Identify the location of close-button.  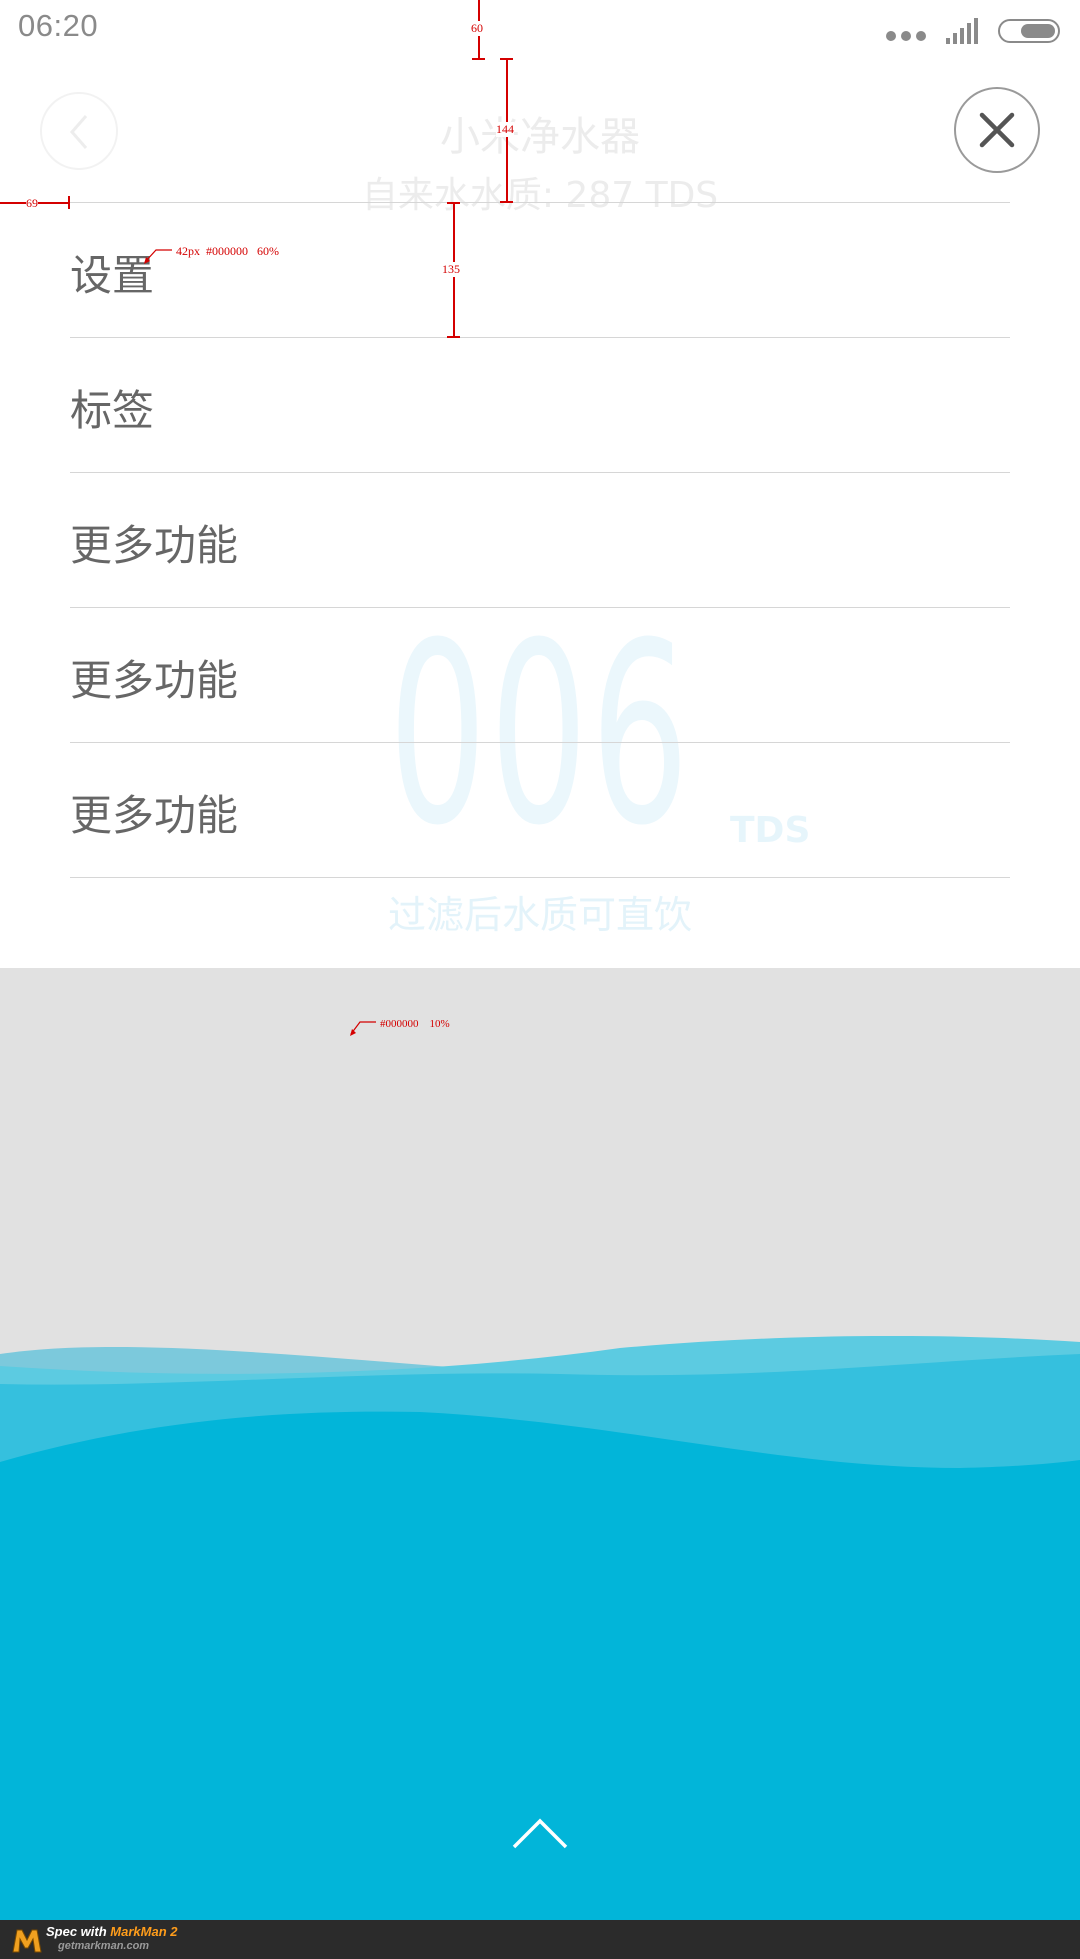
(997, 130).